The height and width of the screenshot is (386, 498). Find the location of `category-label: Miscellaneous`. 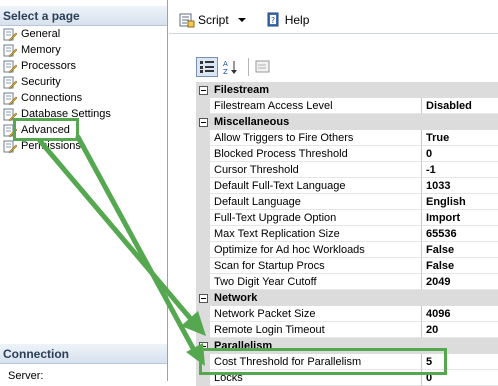

category-label: Miscellaneous is located at coordinates (252, 122).